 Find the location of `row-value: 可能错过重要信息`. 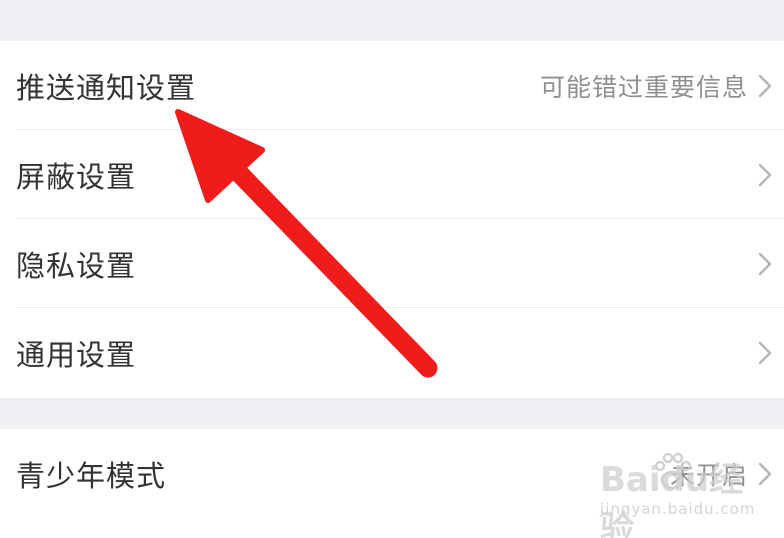

row-value: 可能错过重要信息 is located at coordinates (643, 87).